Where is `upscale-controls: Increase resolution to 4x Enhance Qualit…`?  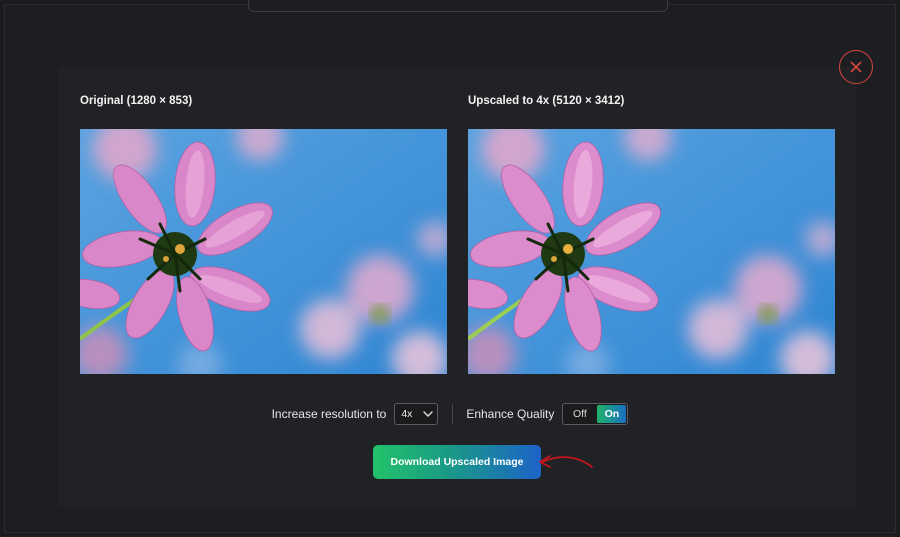
upscale-controls: Increase resolution to 4x Enhance Qualit… is located at coordinates (450, 414).